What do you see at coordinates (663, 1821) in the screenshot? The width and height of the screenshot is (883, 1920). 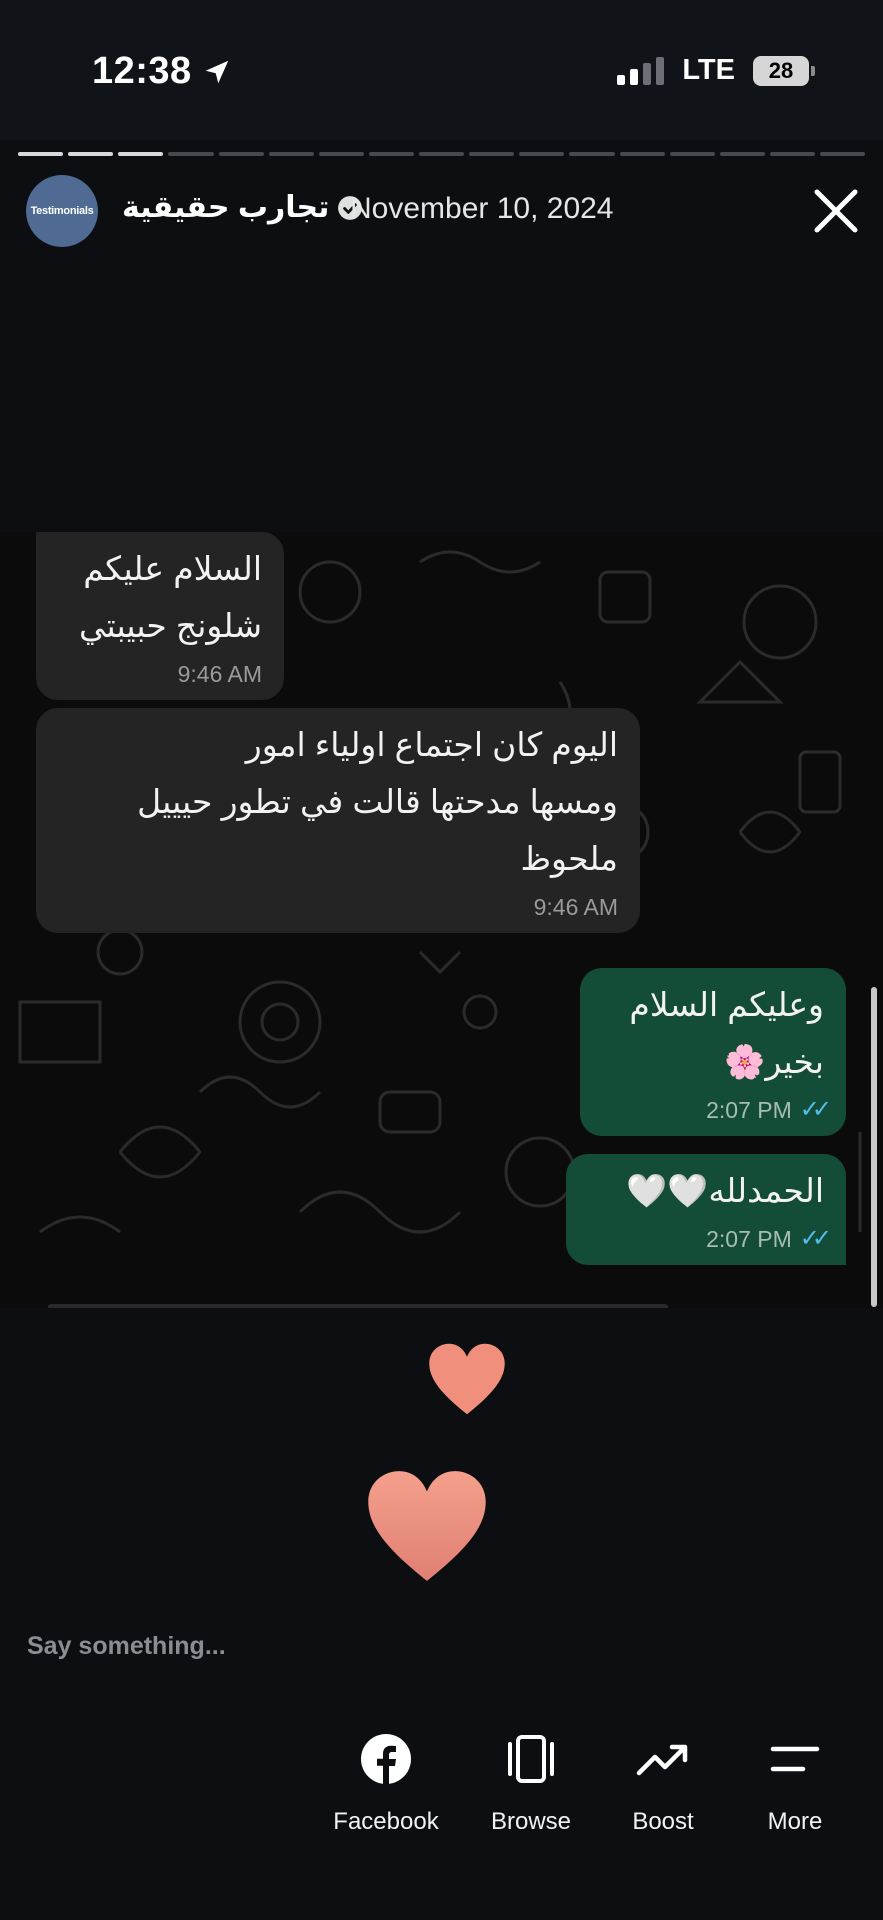 I see `boost-label: Boost` at bounding box center [663, 1821].